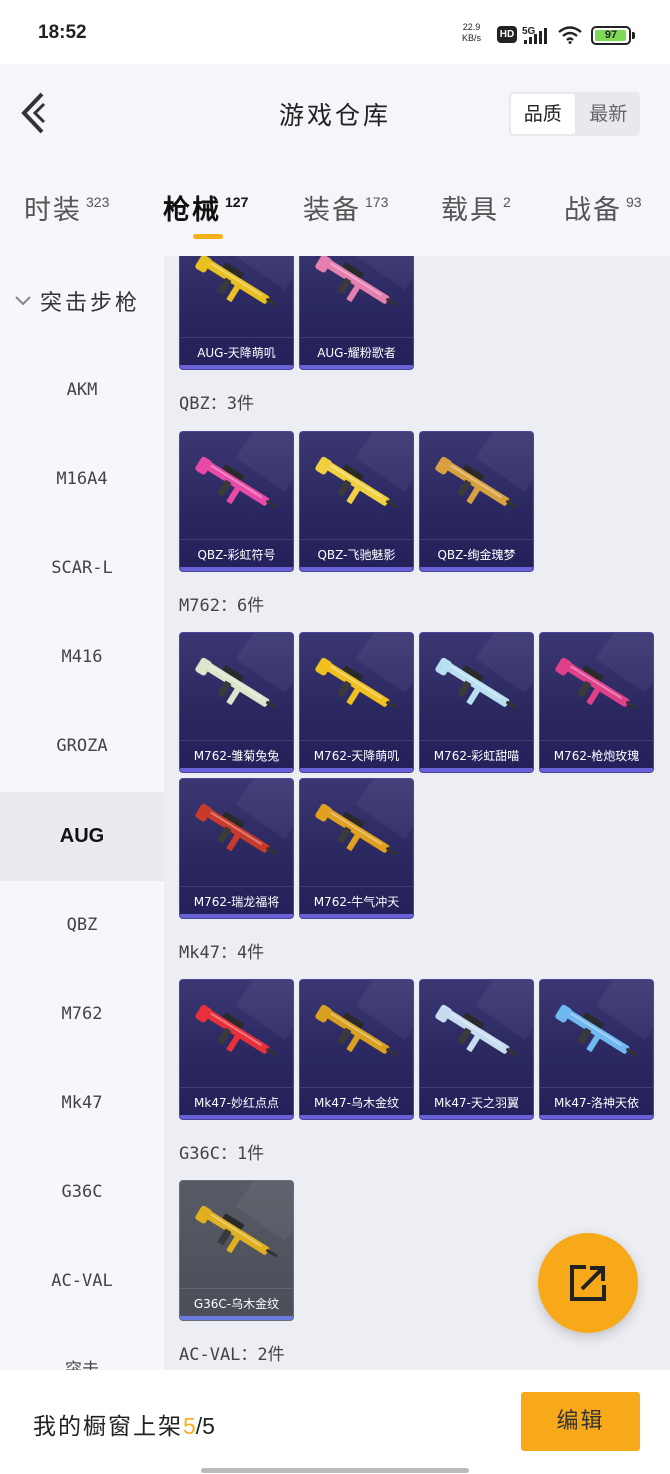  Describe the element at coordinates (507, 34) in the screenshot. I see `hd-icon: HD` at that location.